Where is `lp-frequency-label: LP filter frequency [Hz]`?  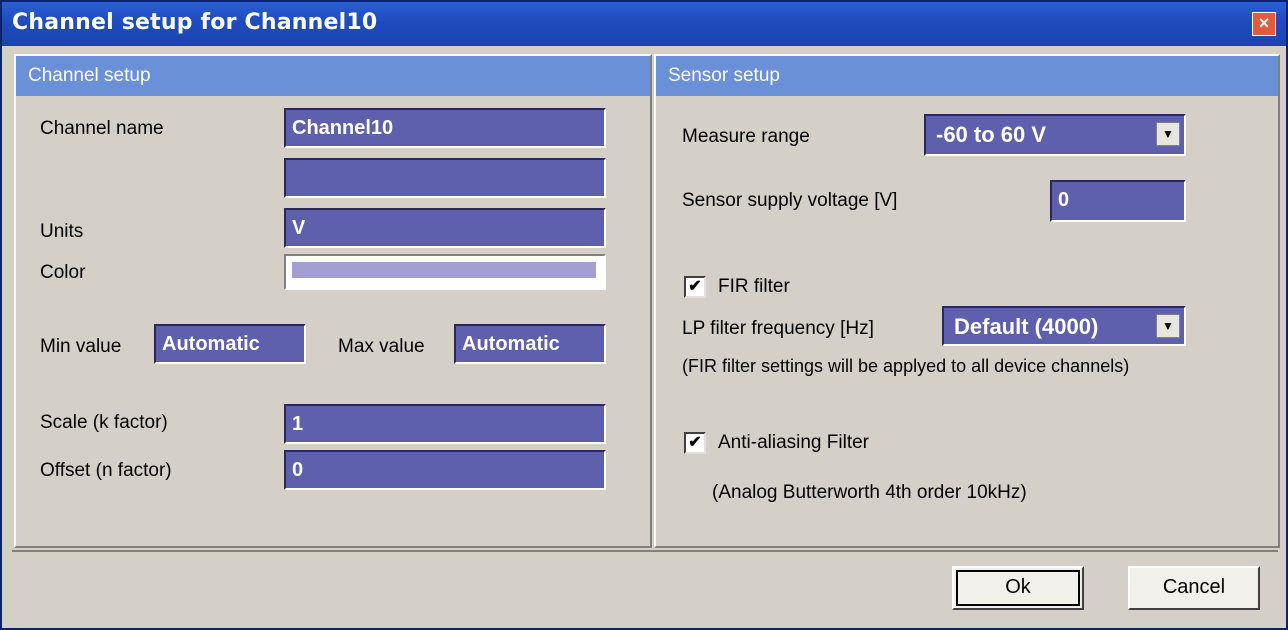
lp-frequency-label: LP filter frequency [Hz] is located at coordinates (778, 328).